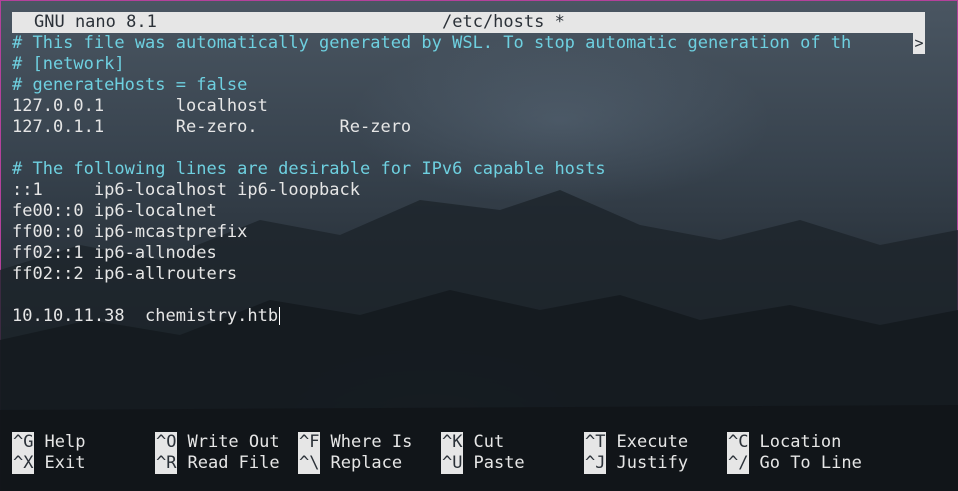 The height and width of the screenshot is (491, 958). What do you see at coordinates (114, 253) in the screenshot?
I see `editor-line: ff02::1 ip6-allnodes` at bounding box center [114, 253].